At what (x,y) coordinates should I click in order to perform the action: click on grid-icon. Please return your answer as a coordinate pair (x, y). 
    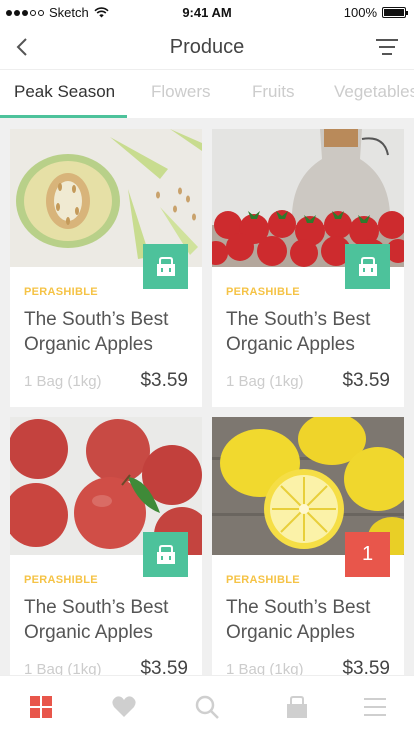
    Looking at the image, I should click on (41, 707).